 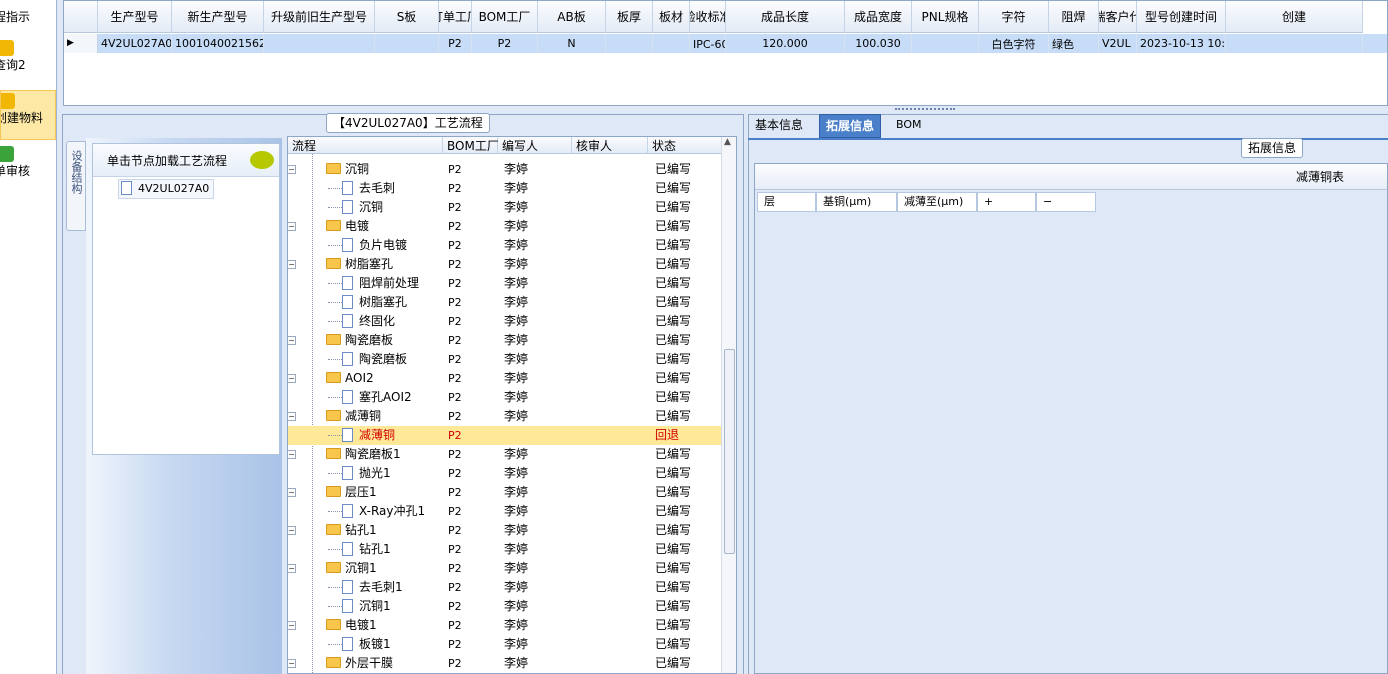 I want to click on flow-column-header: 流程, so click(x=365, y=145).